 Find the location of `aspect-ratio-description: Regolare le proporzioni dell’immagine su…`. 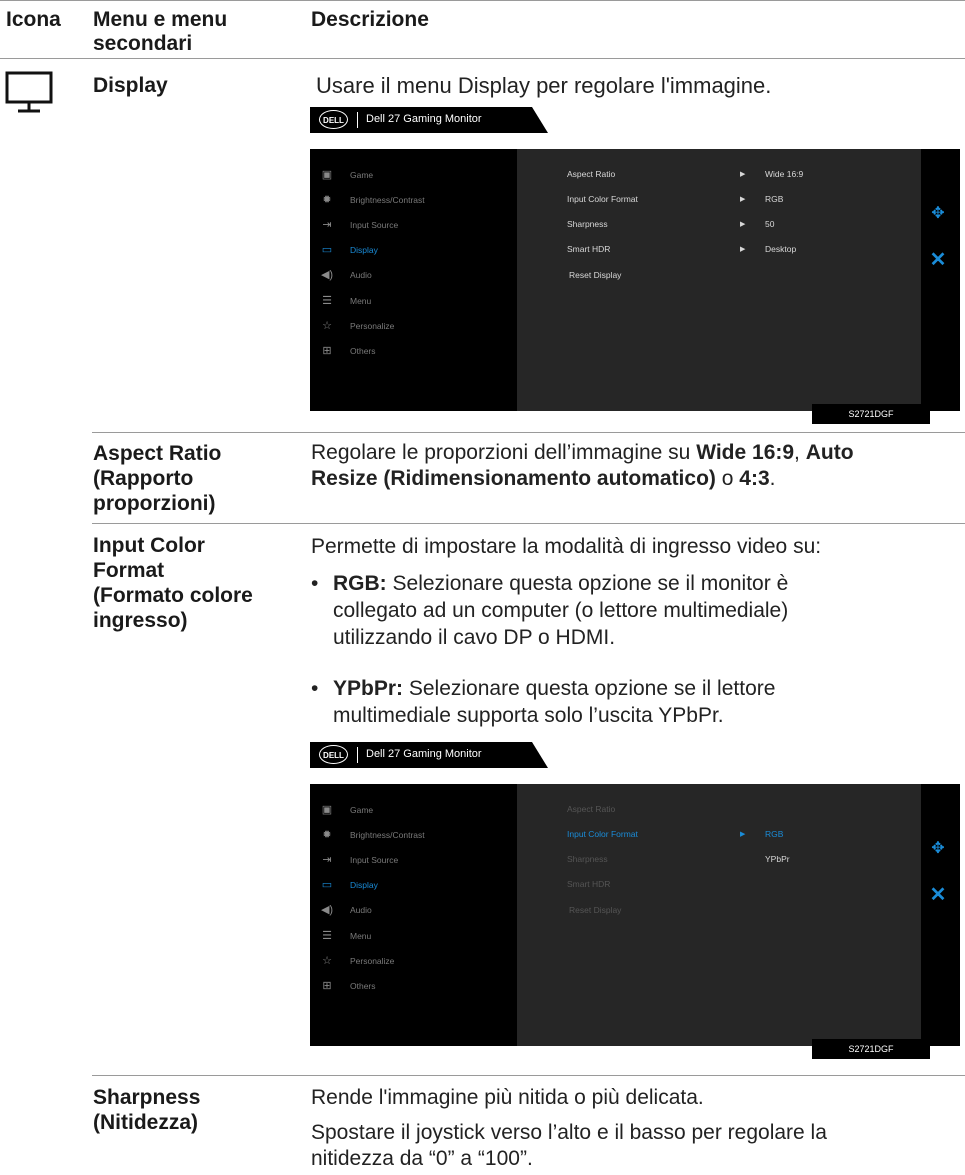

aspect-ratio-description: Regolare le proporzioni dell’immagine su… is located at coordinates (636, 466).